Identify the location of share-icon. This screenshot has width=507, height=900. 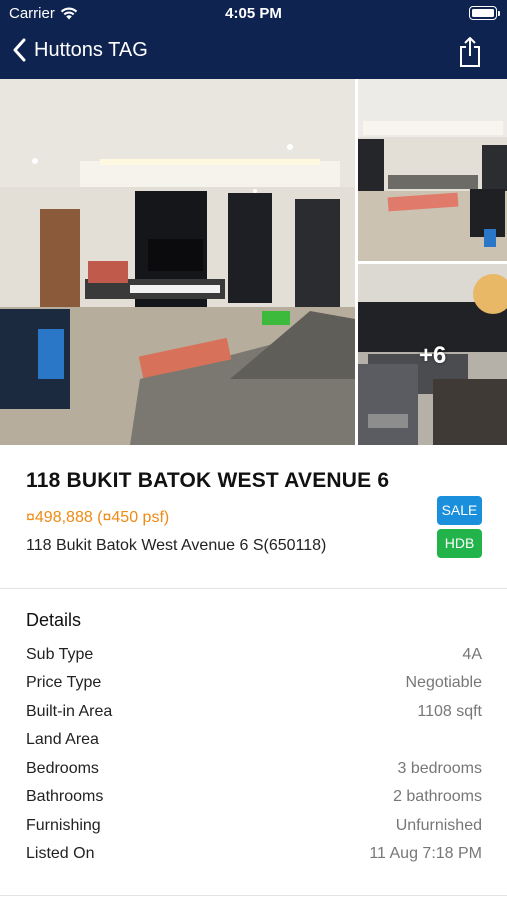
(470, 52).